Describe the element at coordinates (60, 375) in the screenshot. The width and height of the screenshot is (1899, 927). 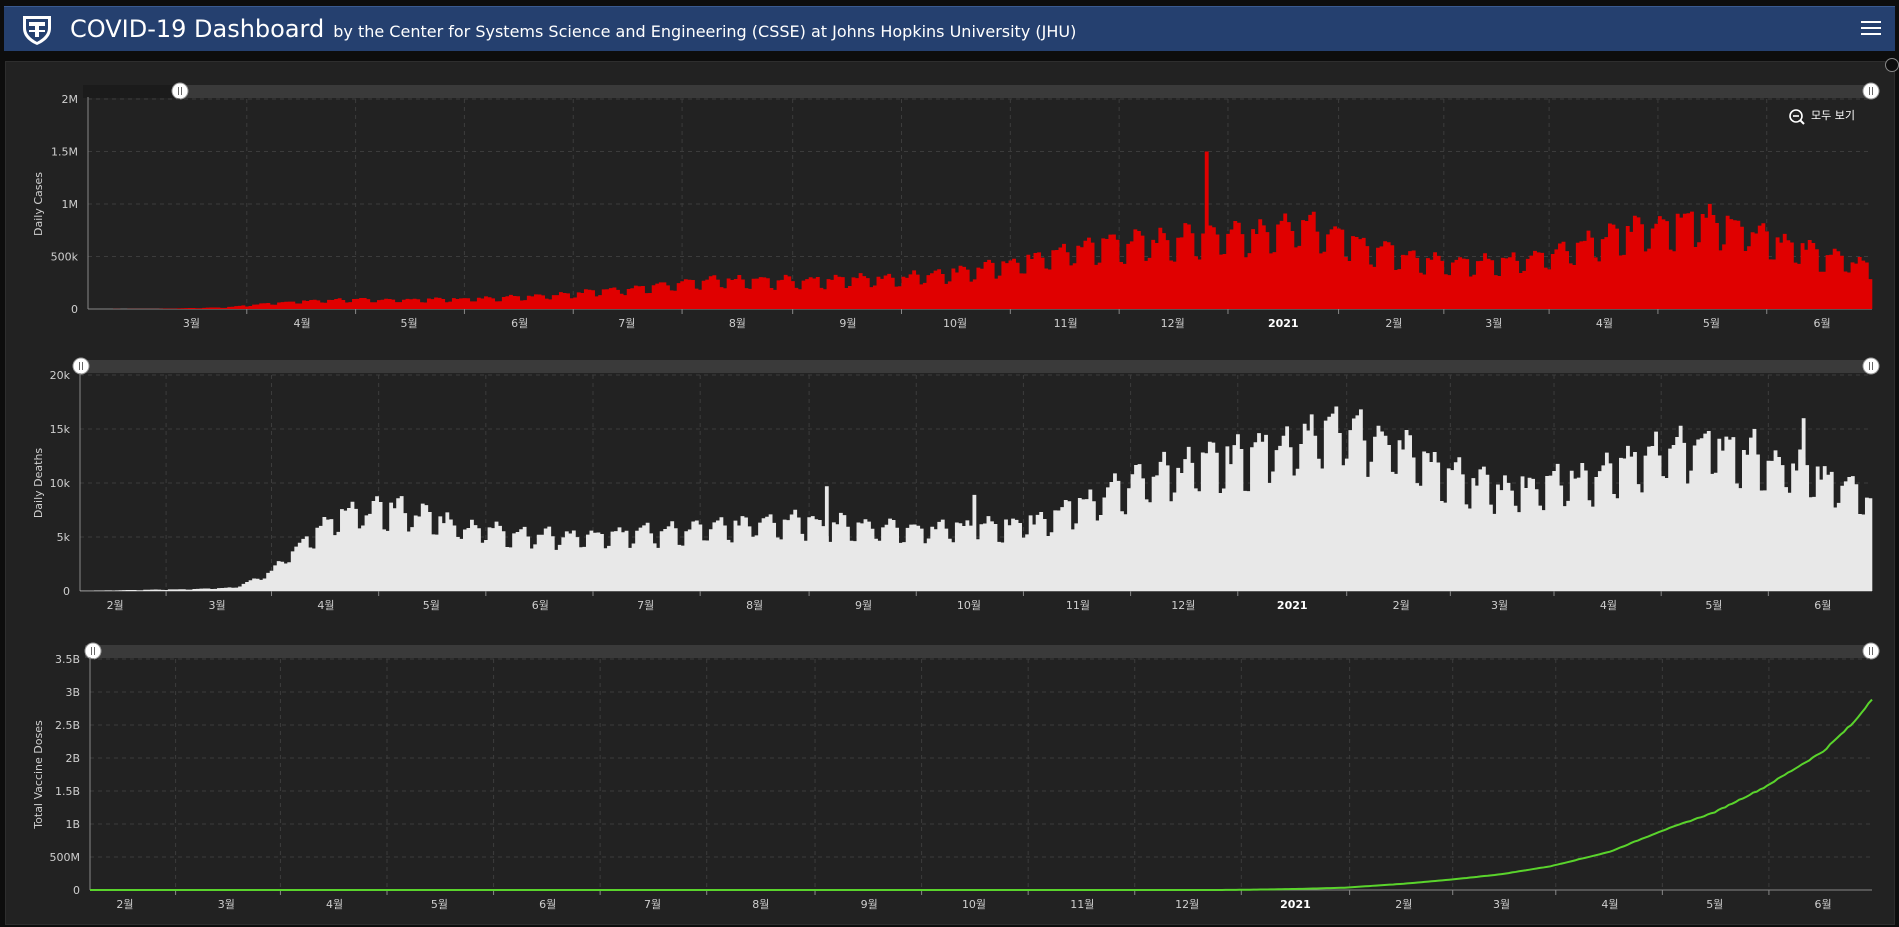
I see `y-tick-label: 20k` at that location.